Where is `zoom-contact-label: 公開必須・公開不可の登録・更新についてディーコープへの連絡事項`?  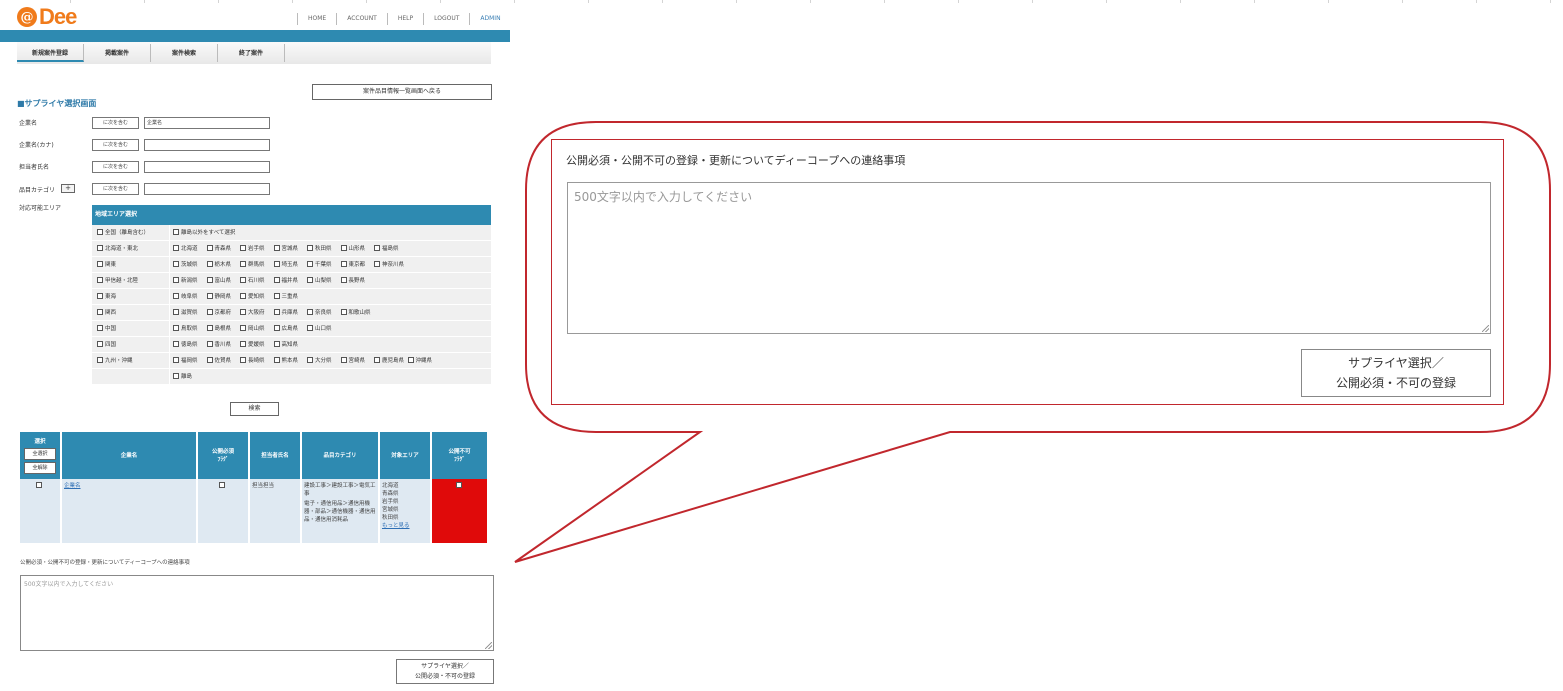 zoom-contact-label: 公開必須・公開不可の登録・更新についてディーコープへの連絡事項 is located at coordinates (736, 160).